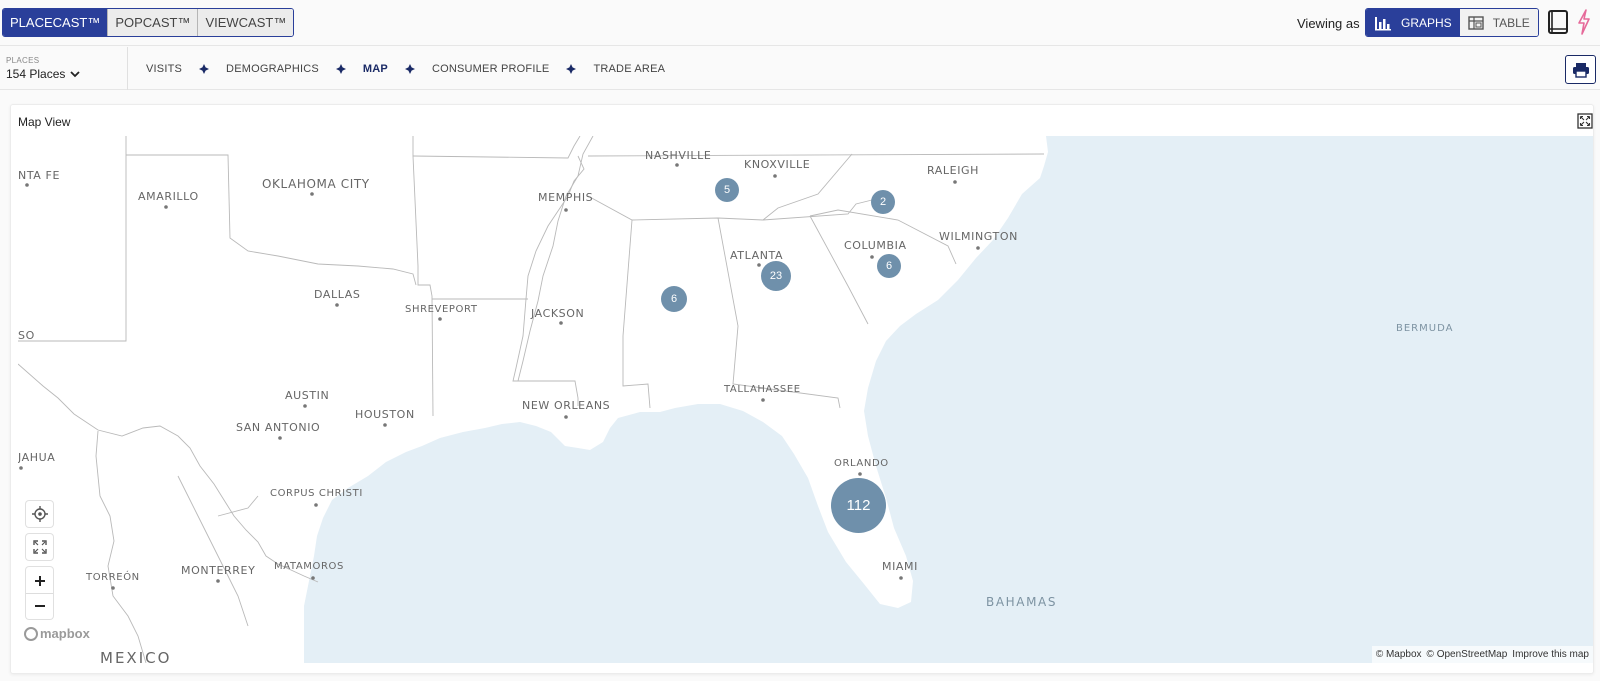 Image resolution: width=1600 pixels, height=681 pixels. I want to click on city-label-shreveport: SHREVEPORT, so click(441, 309).